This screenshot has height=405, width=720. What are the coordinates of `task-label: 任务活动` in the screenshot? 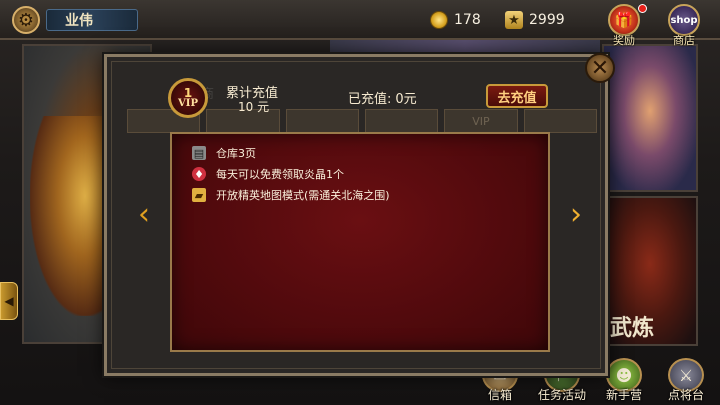 It's located at (561, 395).